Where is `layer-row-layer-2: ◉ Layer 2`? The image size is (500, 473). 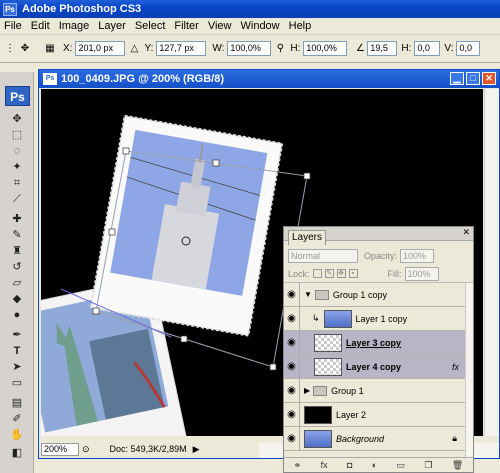 layer-row-layer-2: ◉ Layer 2 is located at coordinates (374, 414).